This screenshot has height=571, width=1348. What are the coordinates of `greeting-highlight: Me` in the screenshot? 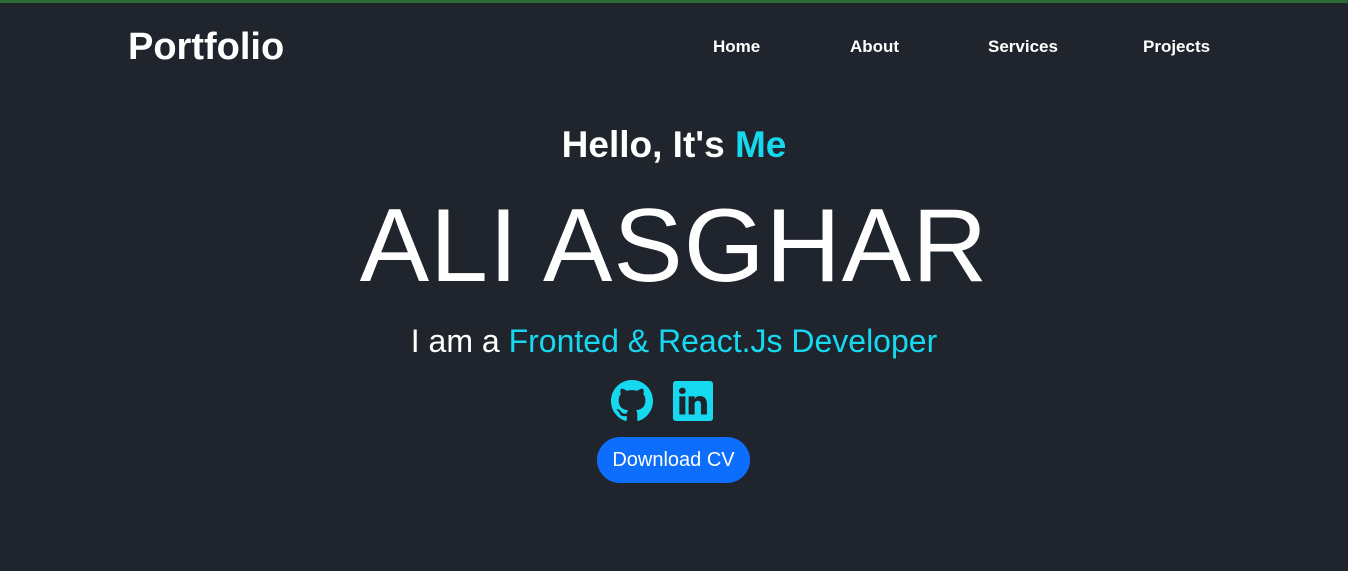 It's located at (760, 144).